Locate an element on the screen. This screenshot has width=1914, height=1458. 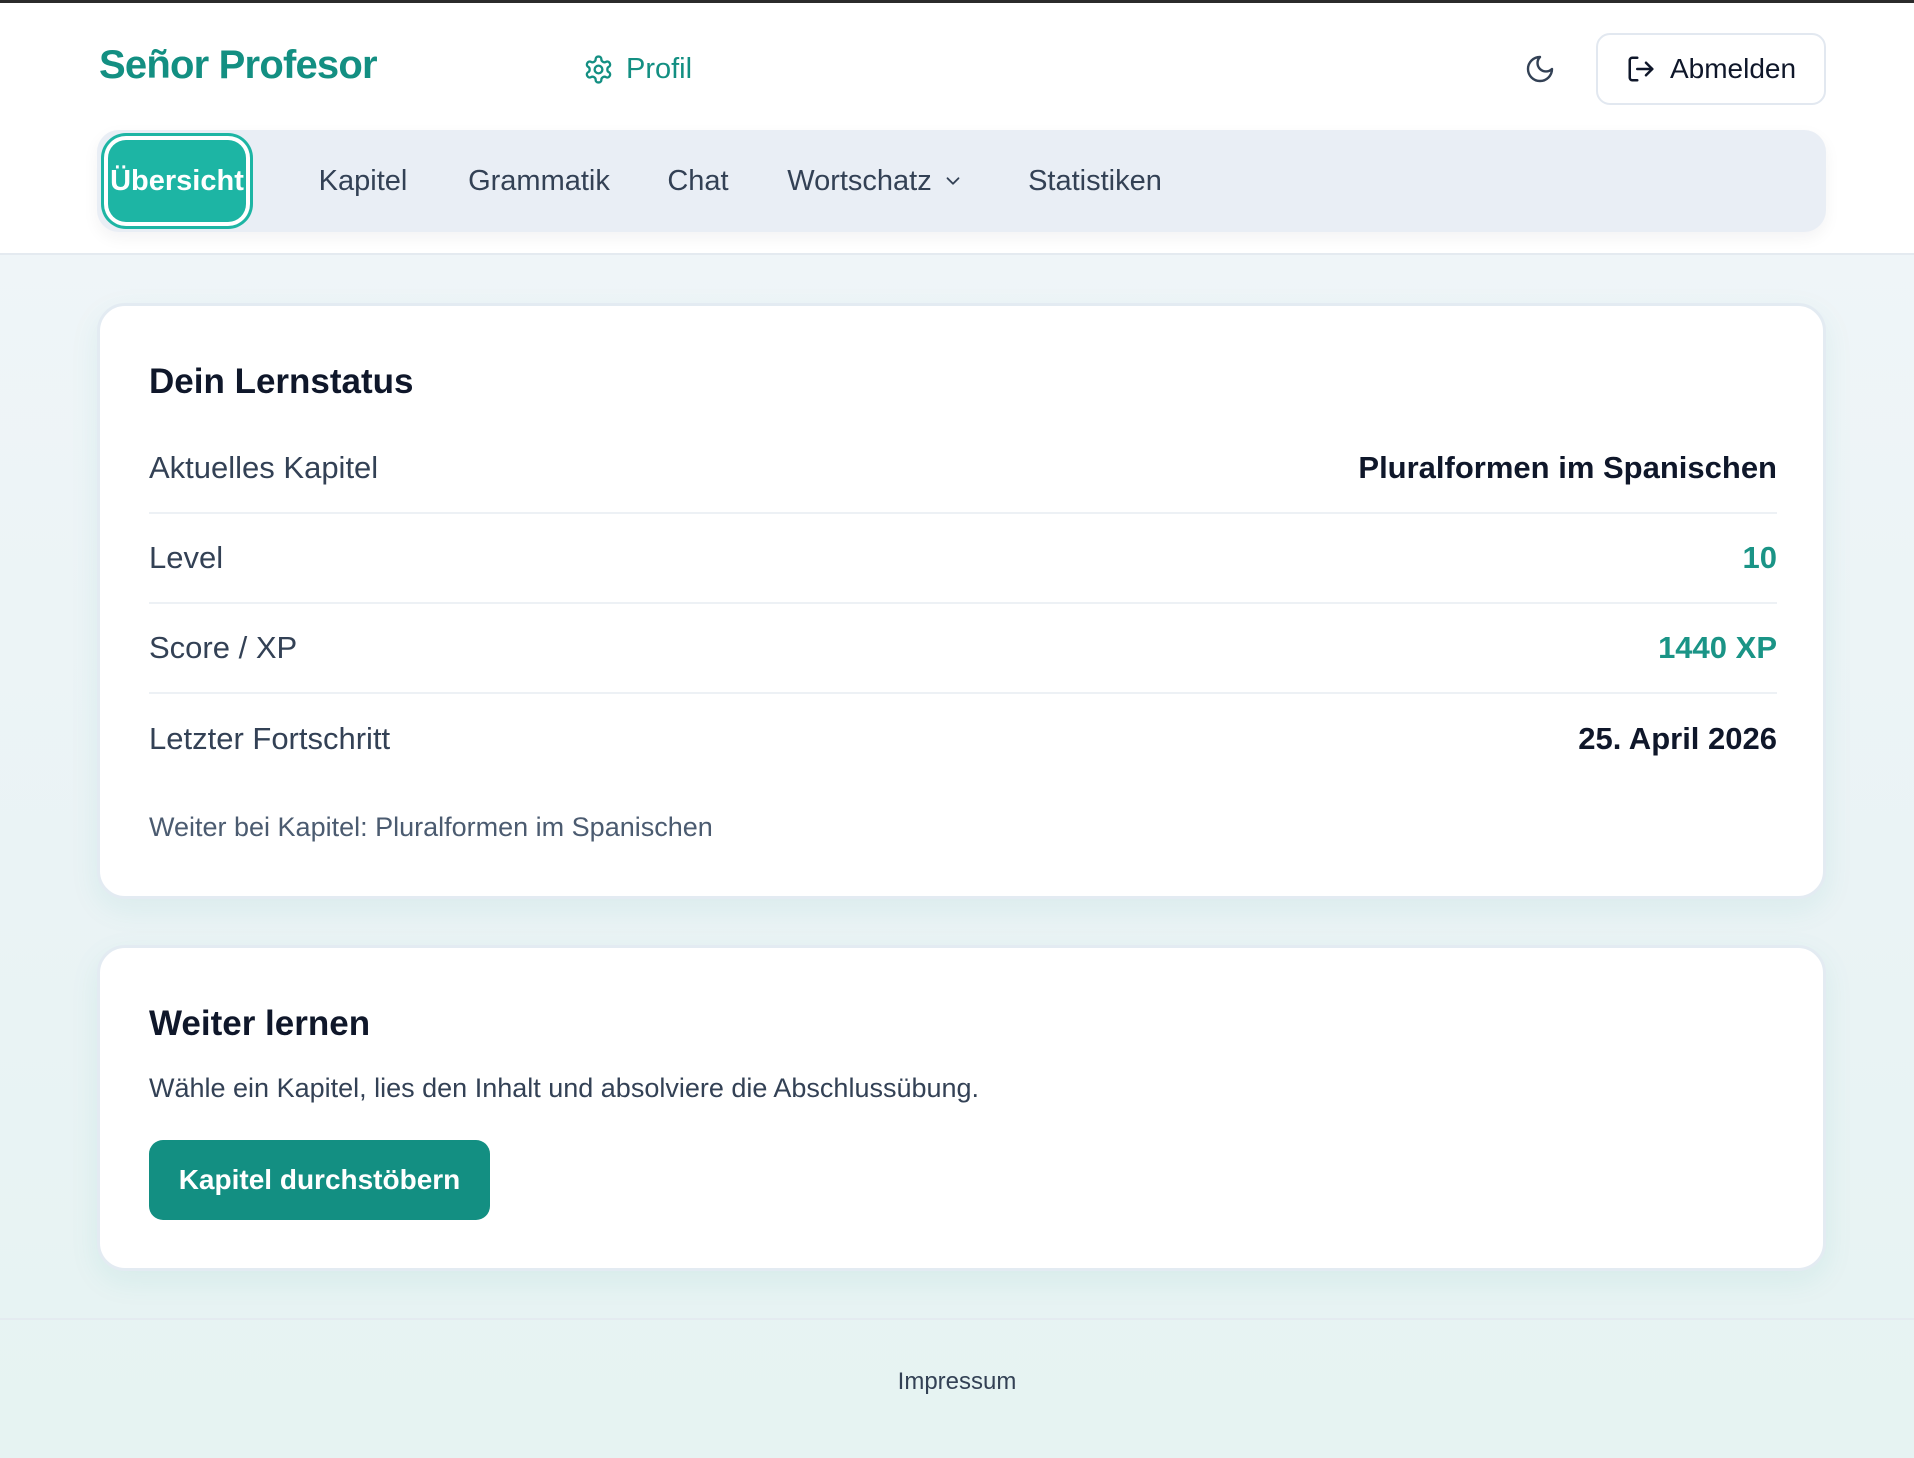
status-row-label: Score / XP is located at coordinates (223, 647).